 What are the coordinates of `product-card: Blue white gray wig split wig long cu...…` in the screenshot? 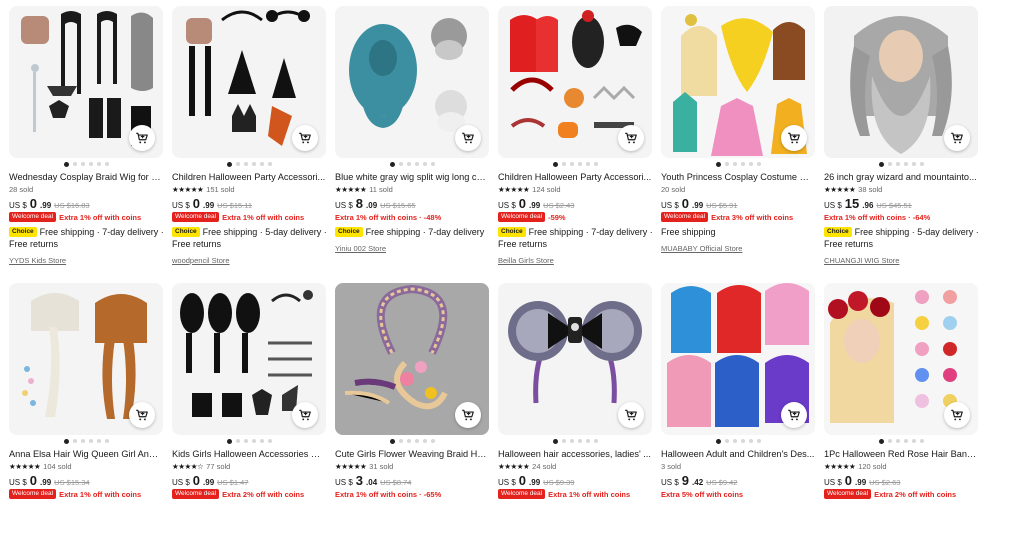 It's located at (412, 144).